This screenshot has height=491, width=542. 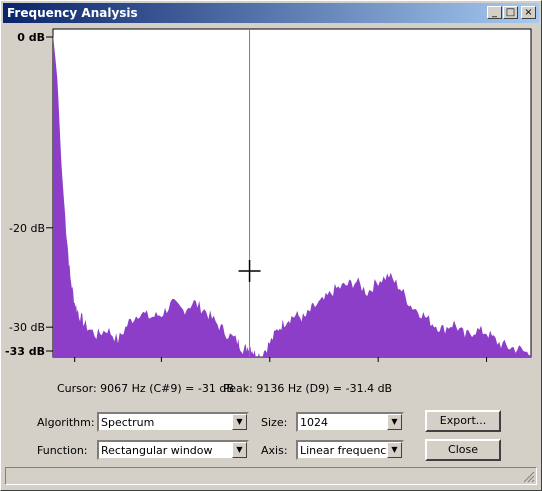 What do you see at coordinates (308, 388) in the screenshot?
I see `peak-readout: Peak: 9136 Hz (D9) = -31.4 dB` at bounding box center [308, 388].